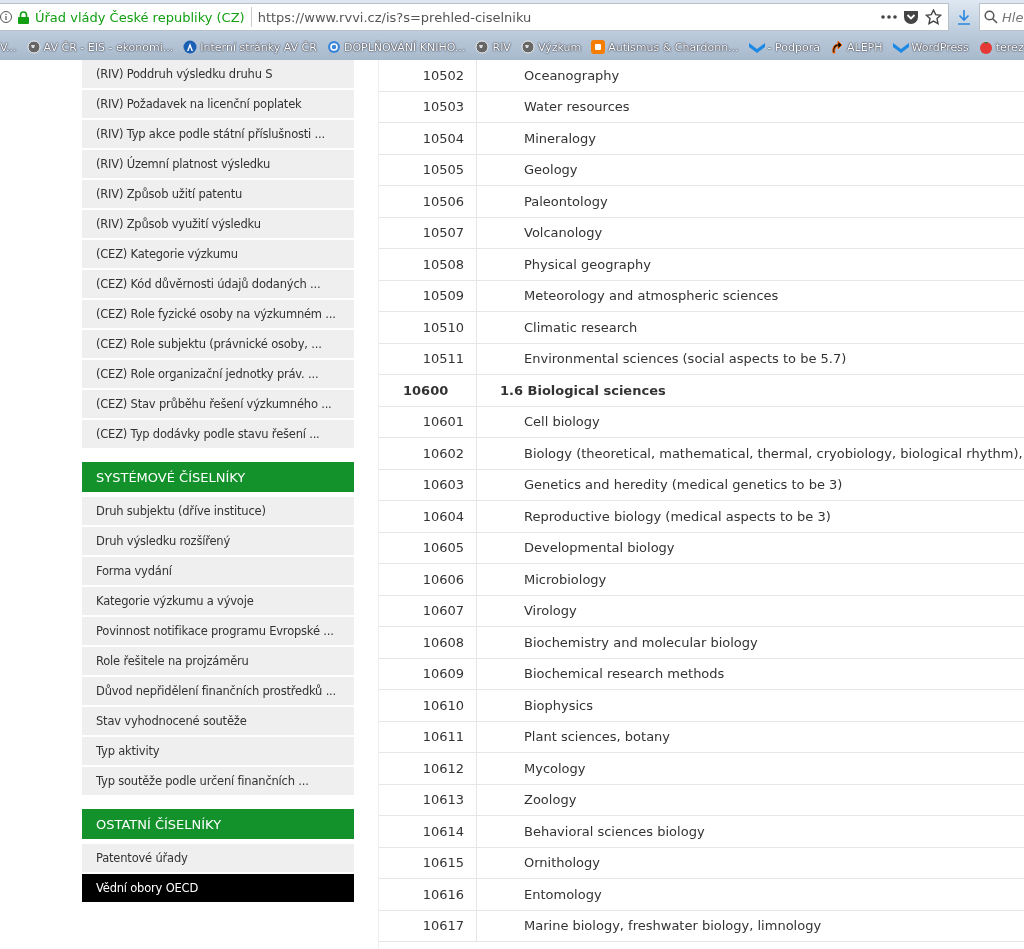 This screenshot has width=1024, height=949. I want to click on name-cell-text: Genetics and heredity (medical genetics to be 3), so click(683, 485).